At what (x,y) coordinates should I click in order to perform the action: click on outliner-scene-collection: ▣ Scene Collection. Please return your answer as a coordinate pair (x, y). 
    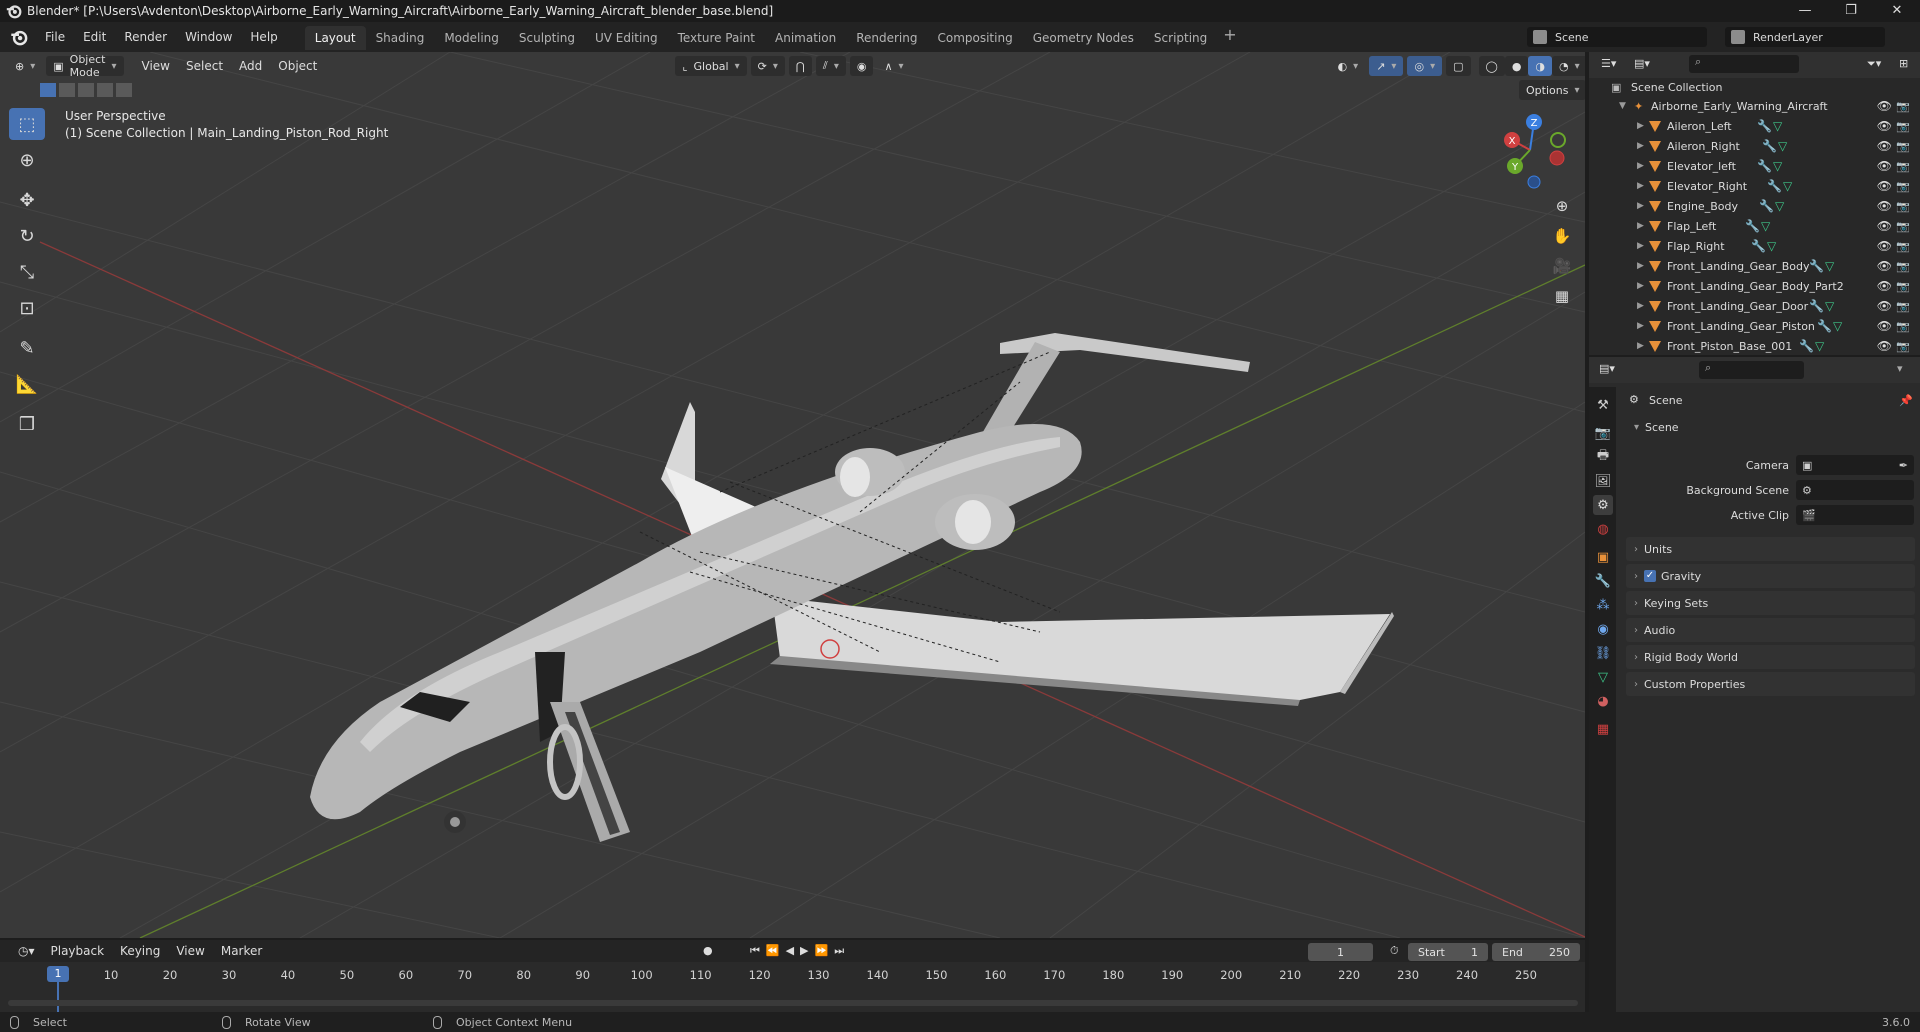
    Looking at the image, I should click on (1754, 87).